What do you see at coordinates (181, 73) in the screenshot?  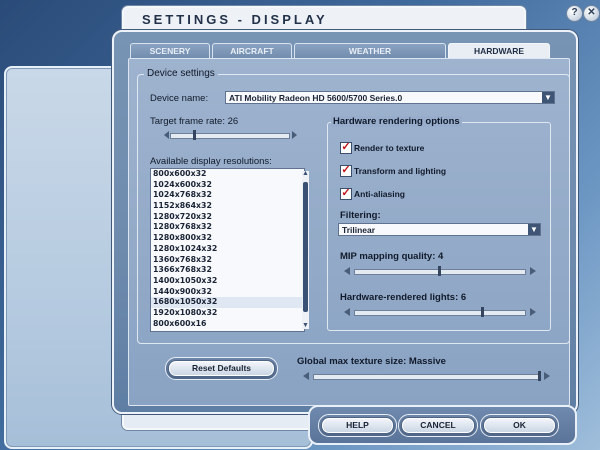 I see `device-settings-label: Device settings` at bounding box center [181, 73].